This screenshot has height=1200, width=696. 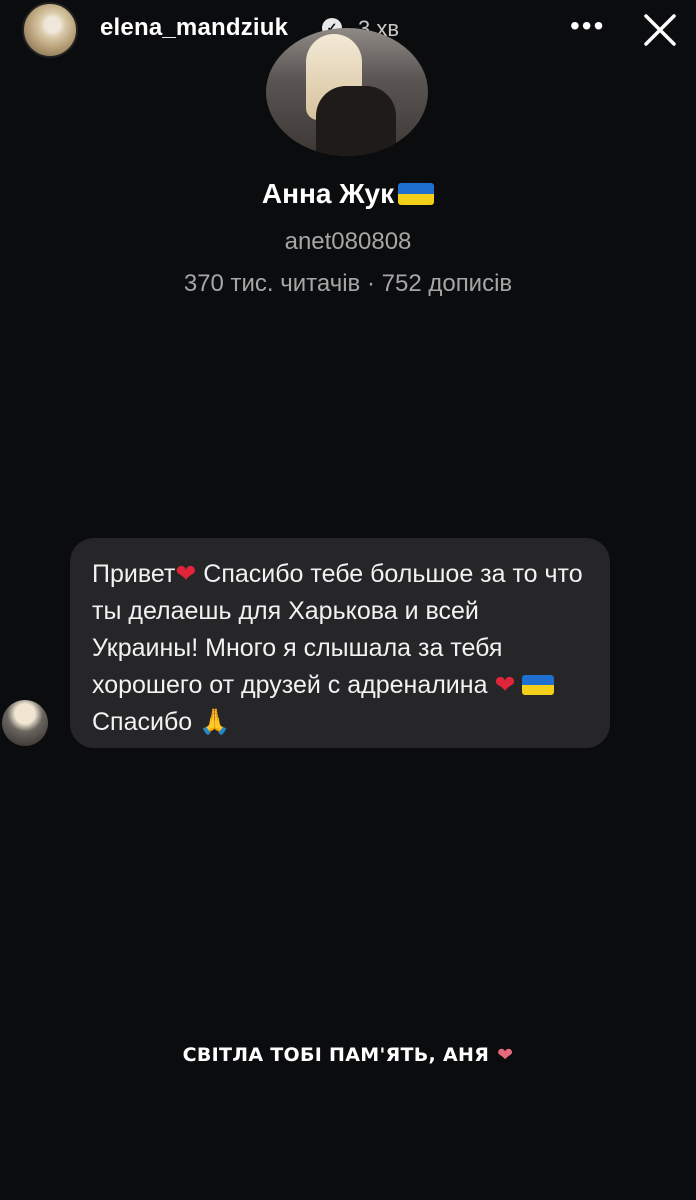 I want to click on close-icon, so click(x=660, y=30).